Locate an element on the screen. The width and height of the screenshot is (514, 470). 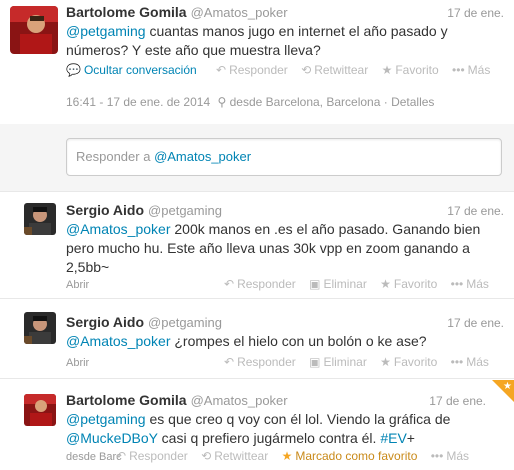
hashtag-link: #EV is located at coordinates (393, 438).